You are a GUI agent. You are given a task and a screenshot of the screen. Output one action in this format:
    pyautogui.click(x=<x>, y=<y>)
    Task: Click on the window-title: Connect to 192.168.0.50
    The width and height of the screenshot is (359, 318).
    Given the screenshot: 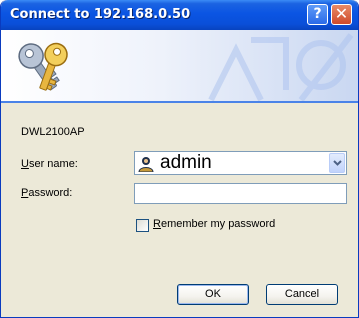 What is the action you would take?
    pyautogui.click(x=100, y=14)
    